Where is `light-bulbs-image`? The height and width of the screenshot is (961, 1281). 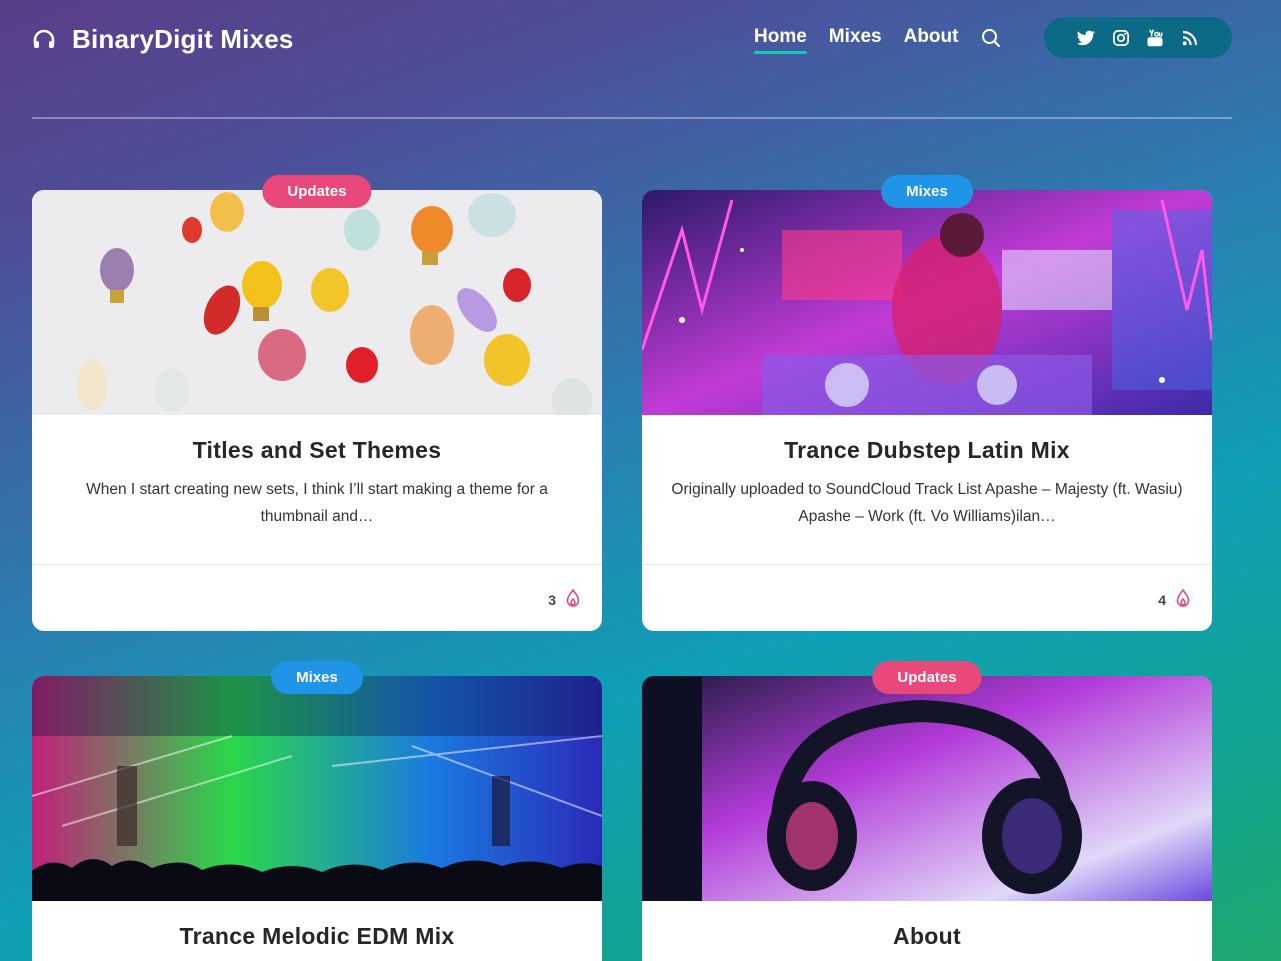 light-bulbs-image is located at coordinates (317, 302).